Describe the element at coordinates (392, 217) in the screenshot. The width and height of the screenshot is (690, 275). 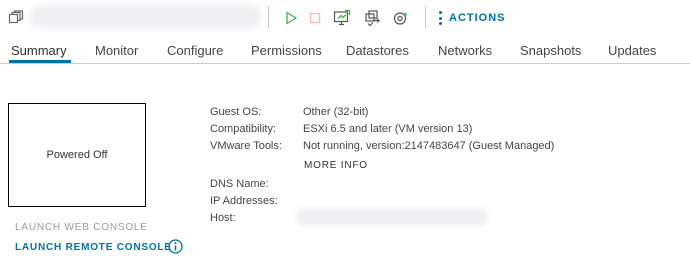
I see `host-value-redacted` at that location.